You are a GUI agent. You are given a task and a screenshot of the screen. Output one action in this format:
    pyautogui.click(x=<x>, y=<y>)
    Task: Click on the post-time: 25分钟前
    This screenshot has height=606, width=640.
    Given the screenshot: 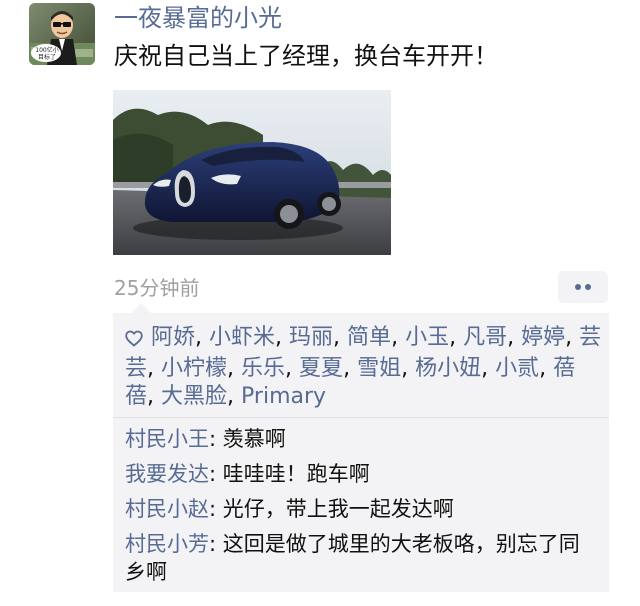 What is the action you would take?
    pyautogui.click(x=157, y=288)
    